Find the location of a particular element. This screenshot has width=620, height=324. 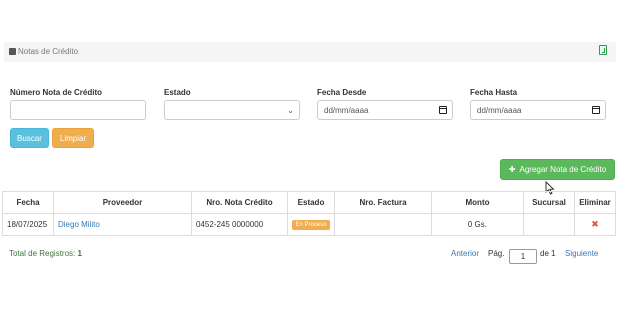

agregar-nota-button: ✚ Agregar Nota de Crédito is located at coordinates (557, 169).